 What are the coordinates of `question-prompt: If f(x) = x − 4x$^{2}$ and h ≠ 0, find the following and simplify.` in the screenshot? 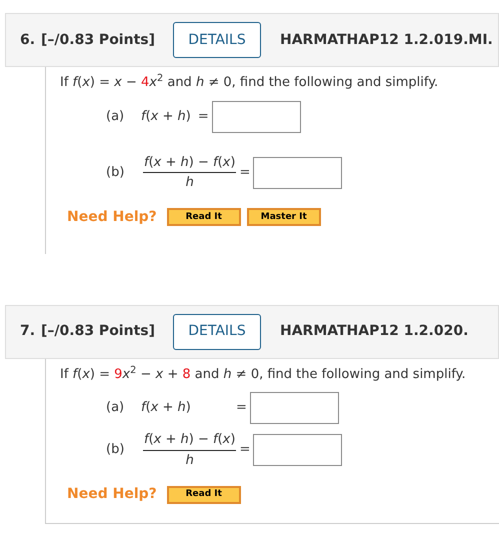 It's located at (250, 82).